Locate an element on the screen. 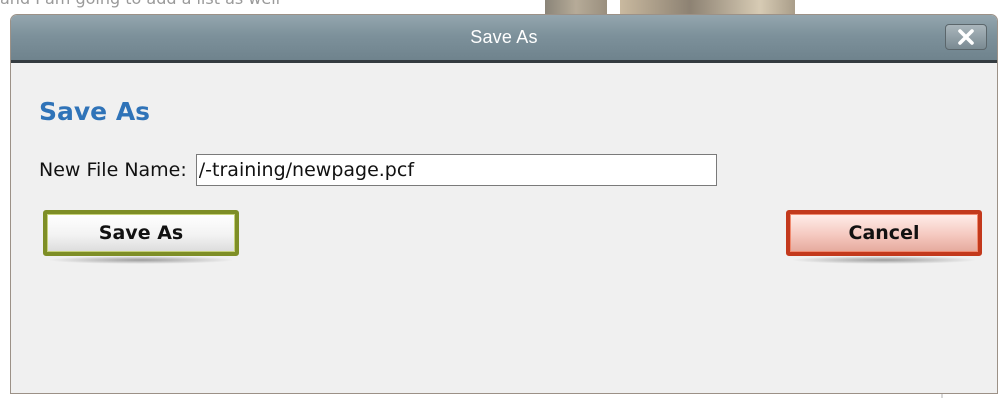  dialog-title: Save As is located at coordinates (504, 37).